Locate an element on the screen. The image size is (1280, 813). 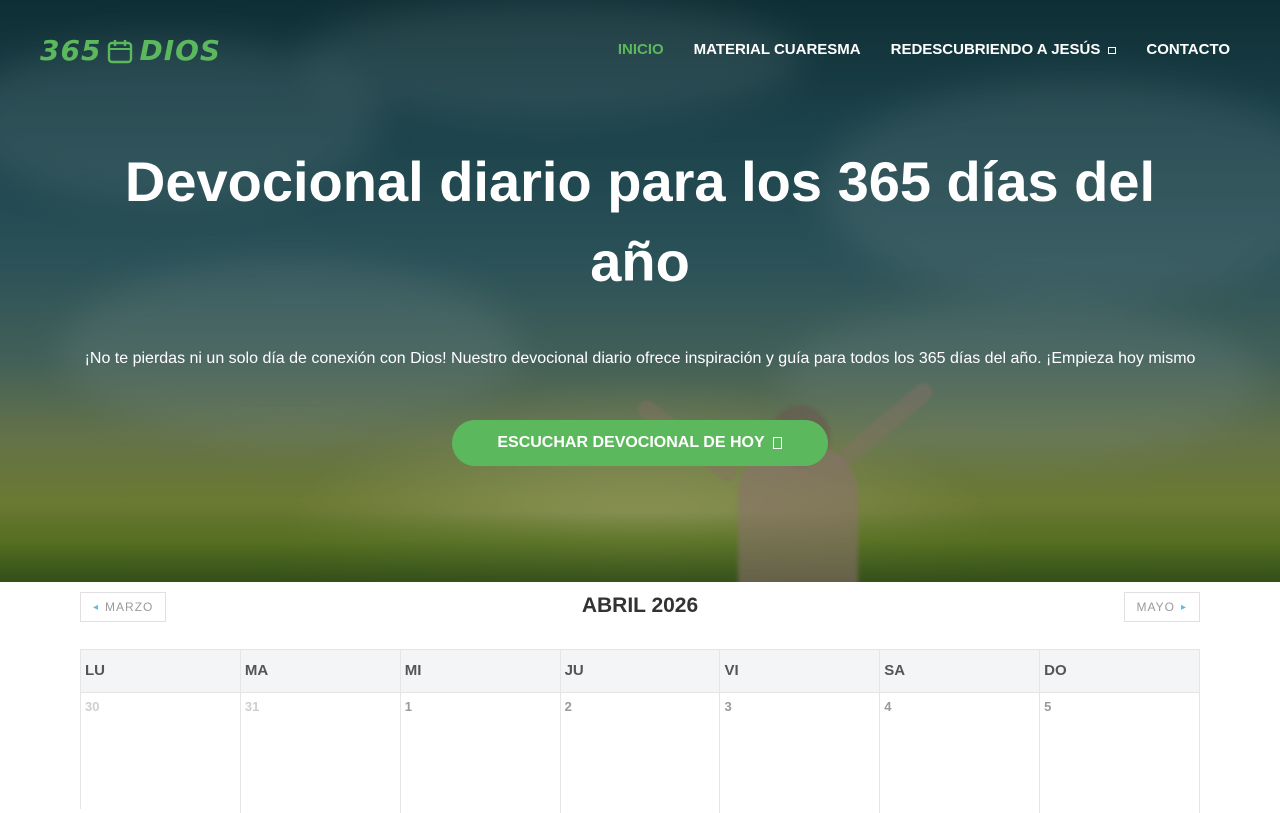
site-logo: 365 DIOS is located at coordinates (130, 50).